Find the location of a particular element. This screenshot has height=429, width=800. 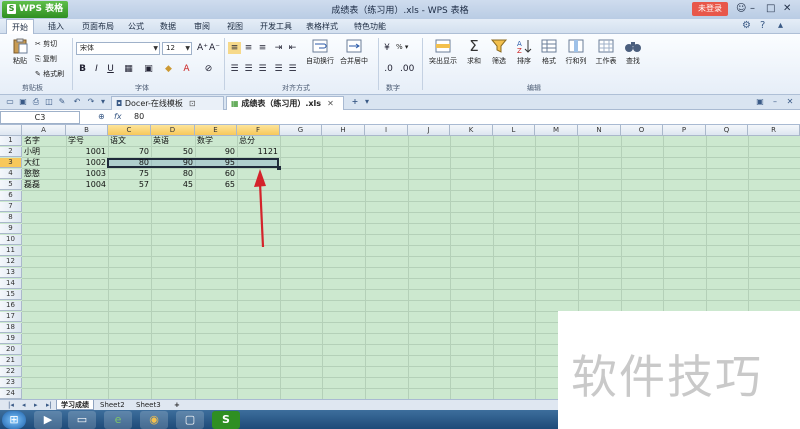

restore-doc-icon: ▣ is located at coordinates (760, 102).